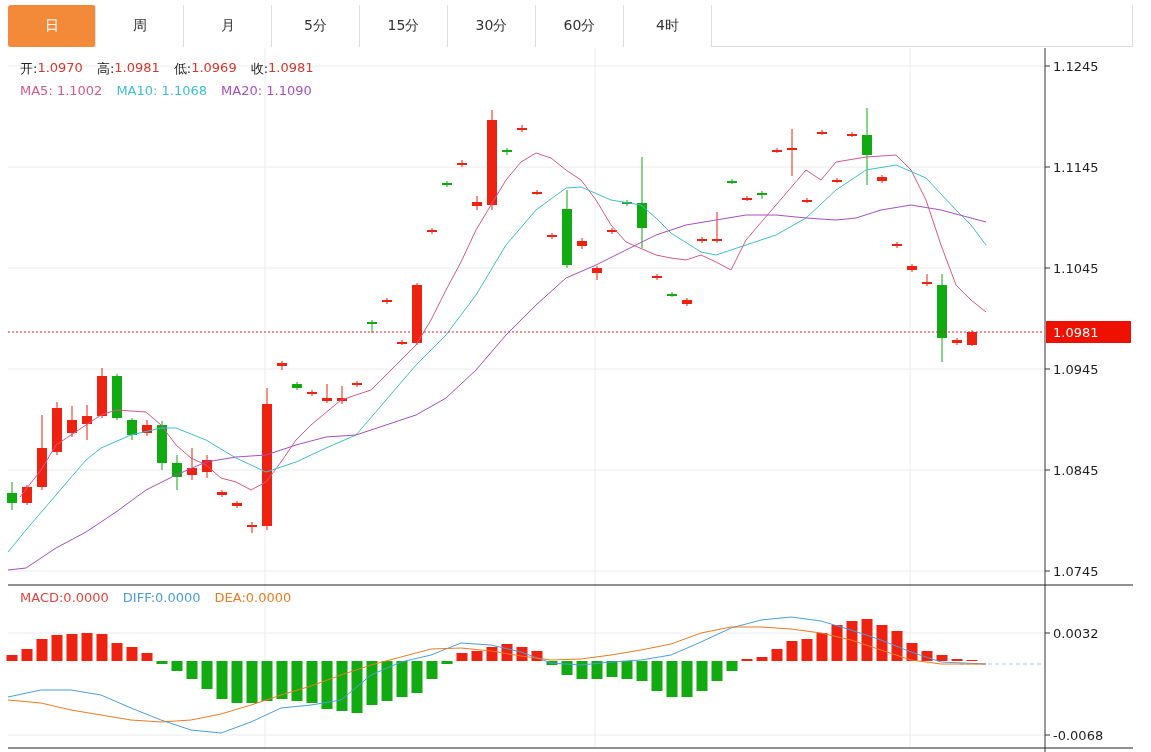 This screenshot has width=1151, height=752. I want to click on axis-tick-label: 1.0845, so click(1076, 470).